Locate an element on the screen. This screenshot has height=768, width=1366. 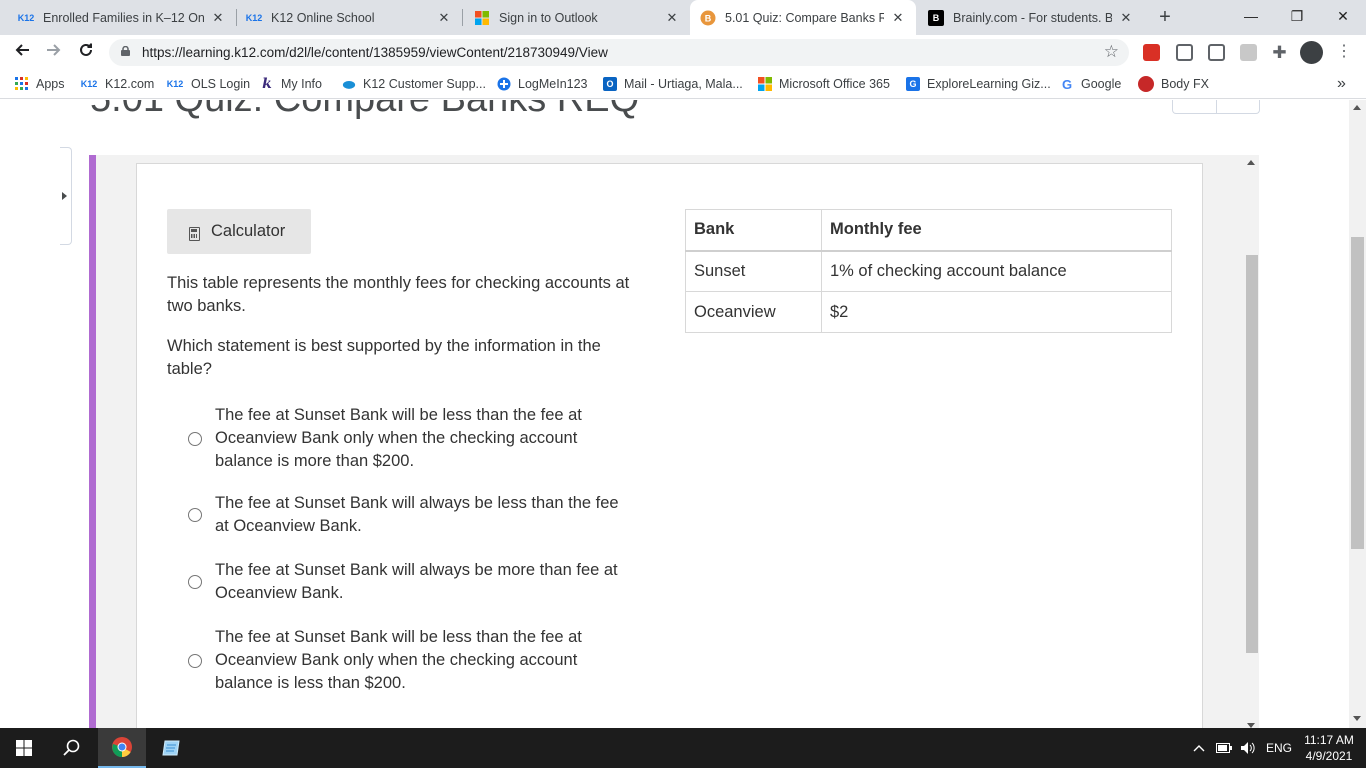
tab-title: Enrolled Families in K–12 Onlin is located at coordinates (123, 17).